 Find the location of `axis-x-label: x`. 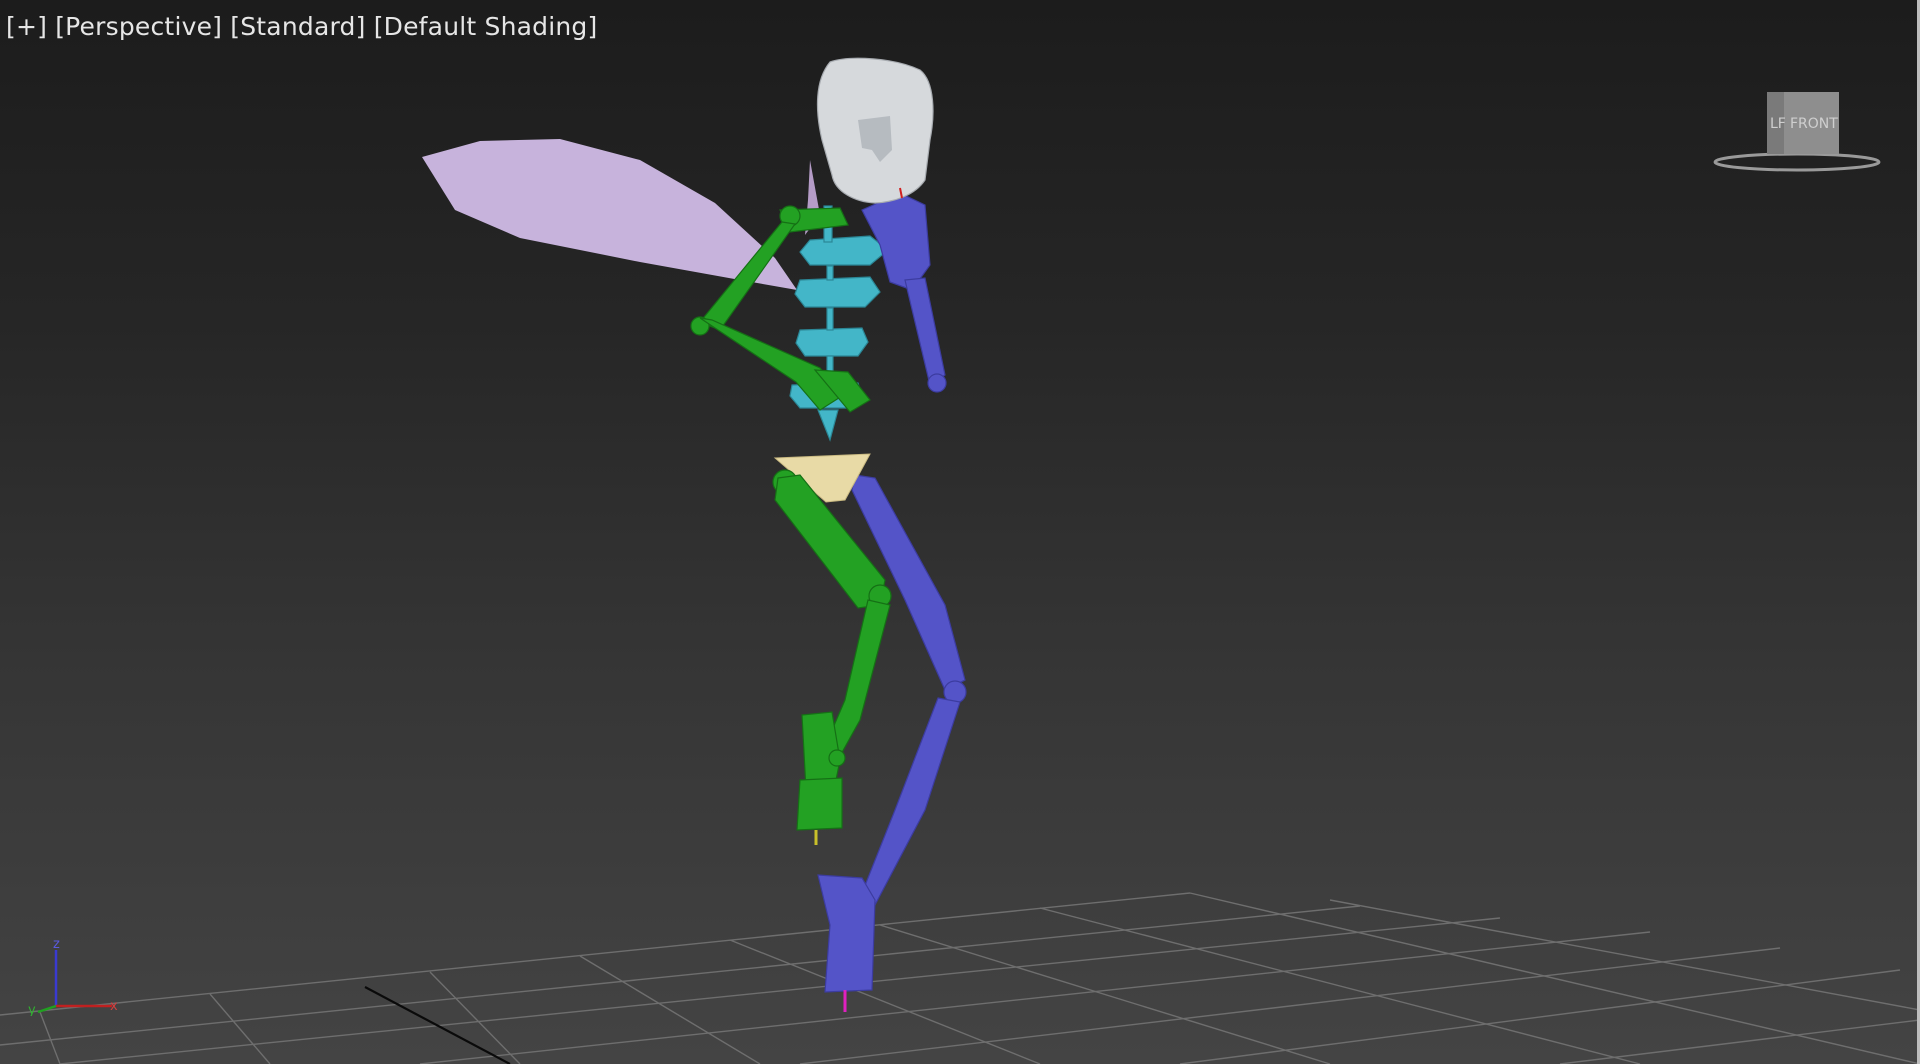

axis-x-label: x is located at coordinates (114, 1006).